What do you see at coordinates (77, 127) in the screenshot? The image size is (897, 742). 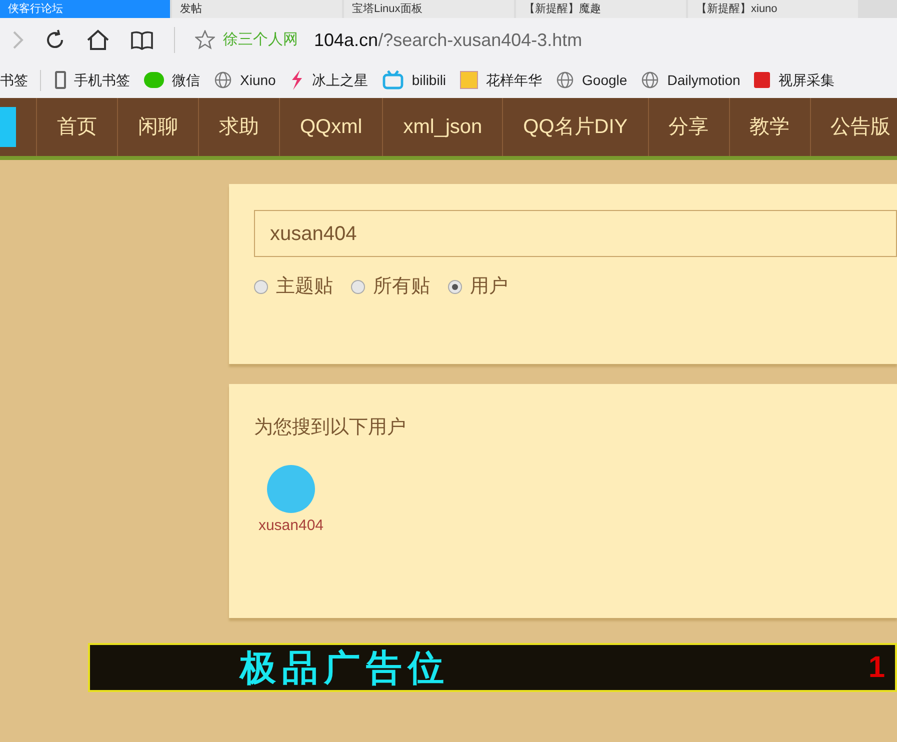 I see `nav-link: 首页` at bounding box center [77, 127].